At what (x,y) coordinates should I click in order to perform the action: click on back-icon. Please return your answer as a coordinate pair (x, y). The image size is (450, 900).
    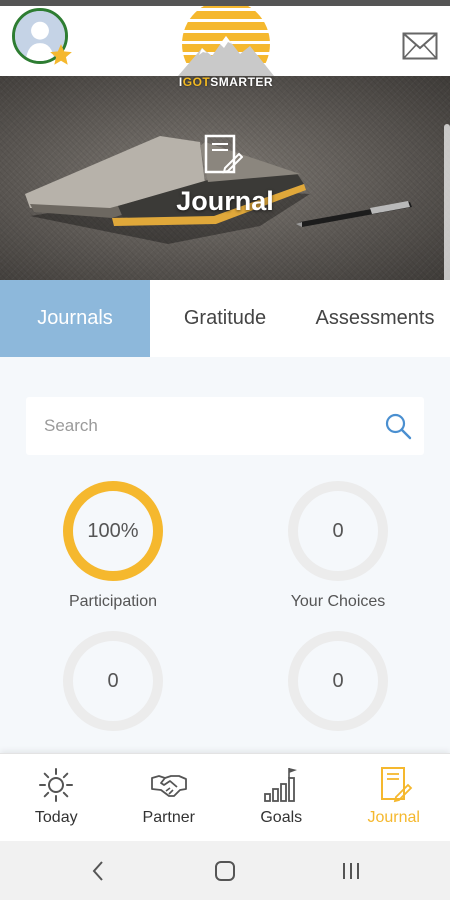
    Looking at the image, I should click on (98, 871).